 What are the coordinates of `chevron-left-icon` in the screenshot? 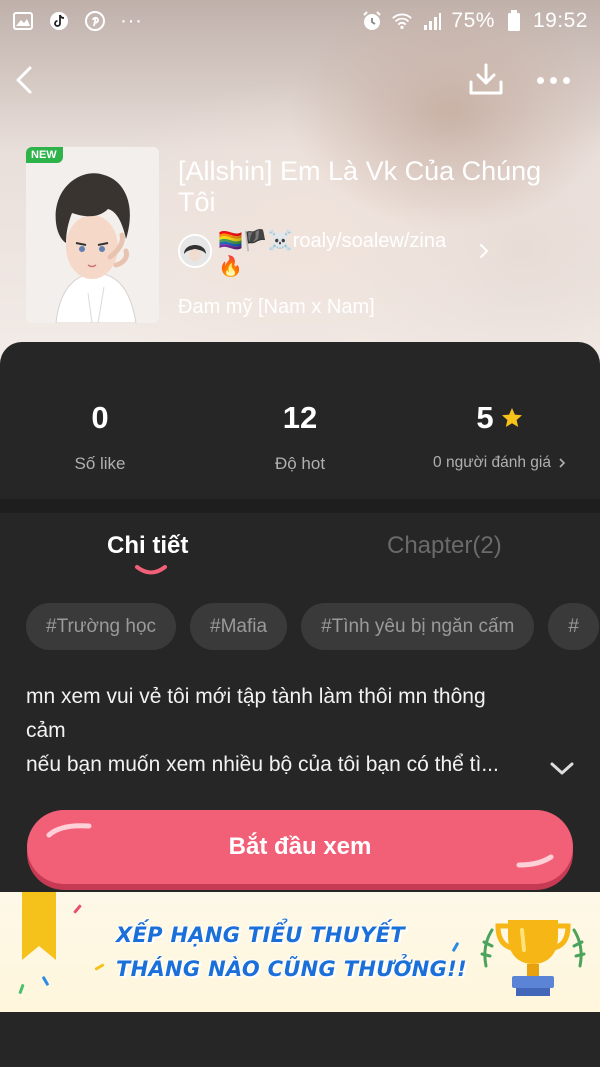 It's located at (24, 80).